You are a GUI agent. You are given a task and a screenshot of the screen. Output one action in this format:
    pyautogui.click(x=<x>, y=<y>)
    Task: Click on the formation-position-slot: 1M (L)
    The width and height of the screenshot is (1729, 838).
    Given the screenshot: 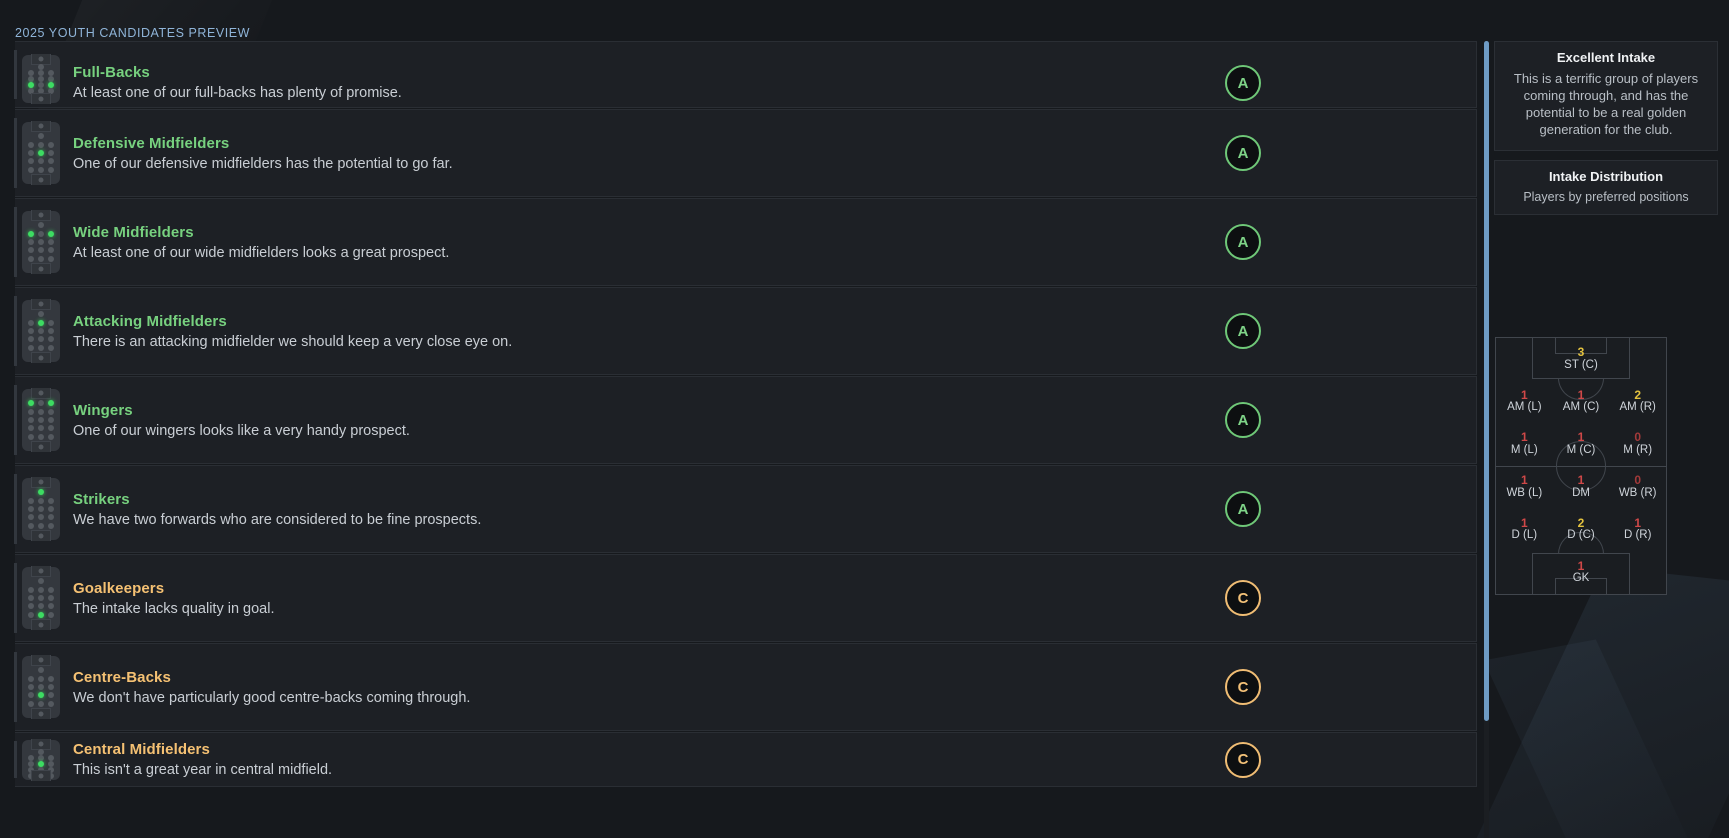 What is the action you would take?
    pyautogui.click(x=1524, y=444)
    